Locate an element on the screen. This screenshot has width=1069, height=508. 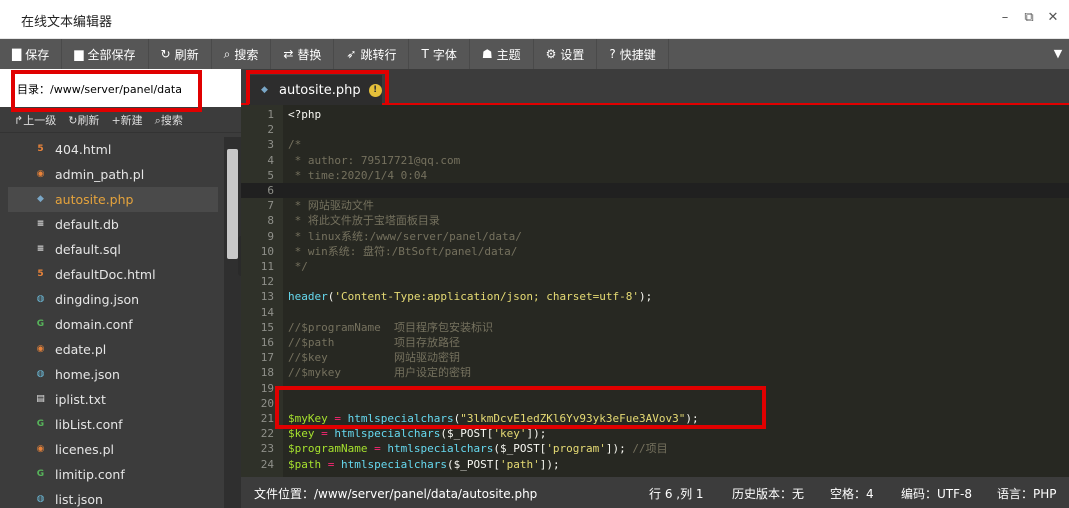
toolbar-font-button: T 字体 is located at coordinates (439, 54).